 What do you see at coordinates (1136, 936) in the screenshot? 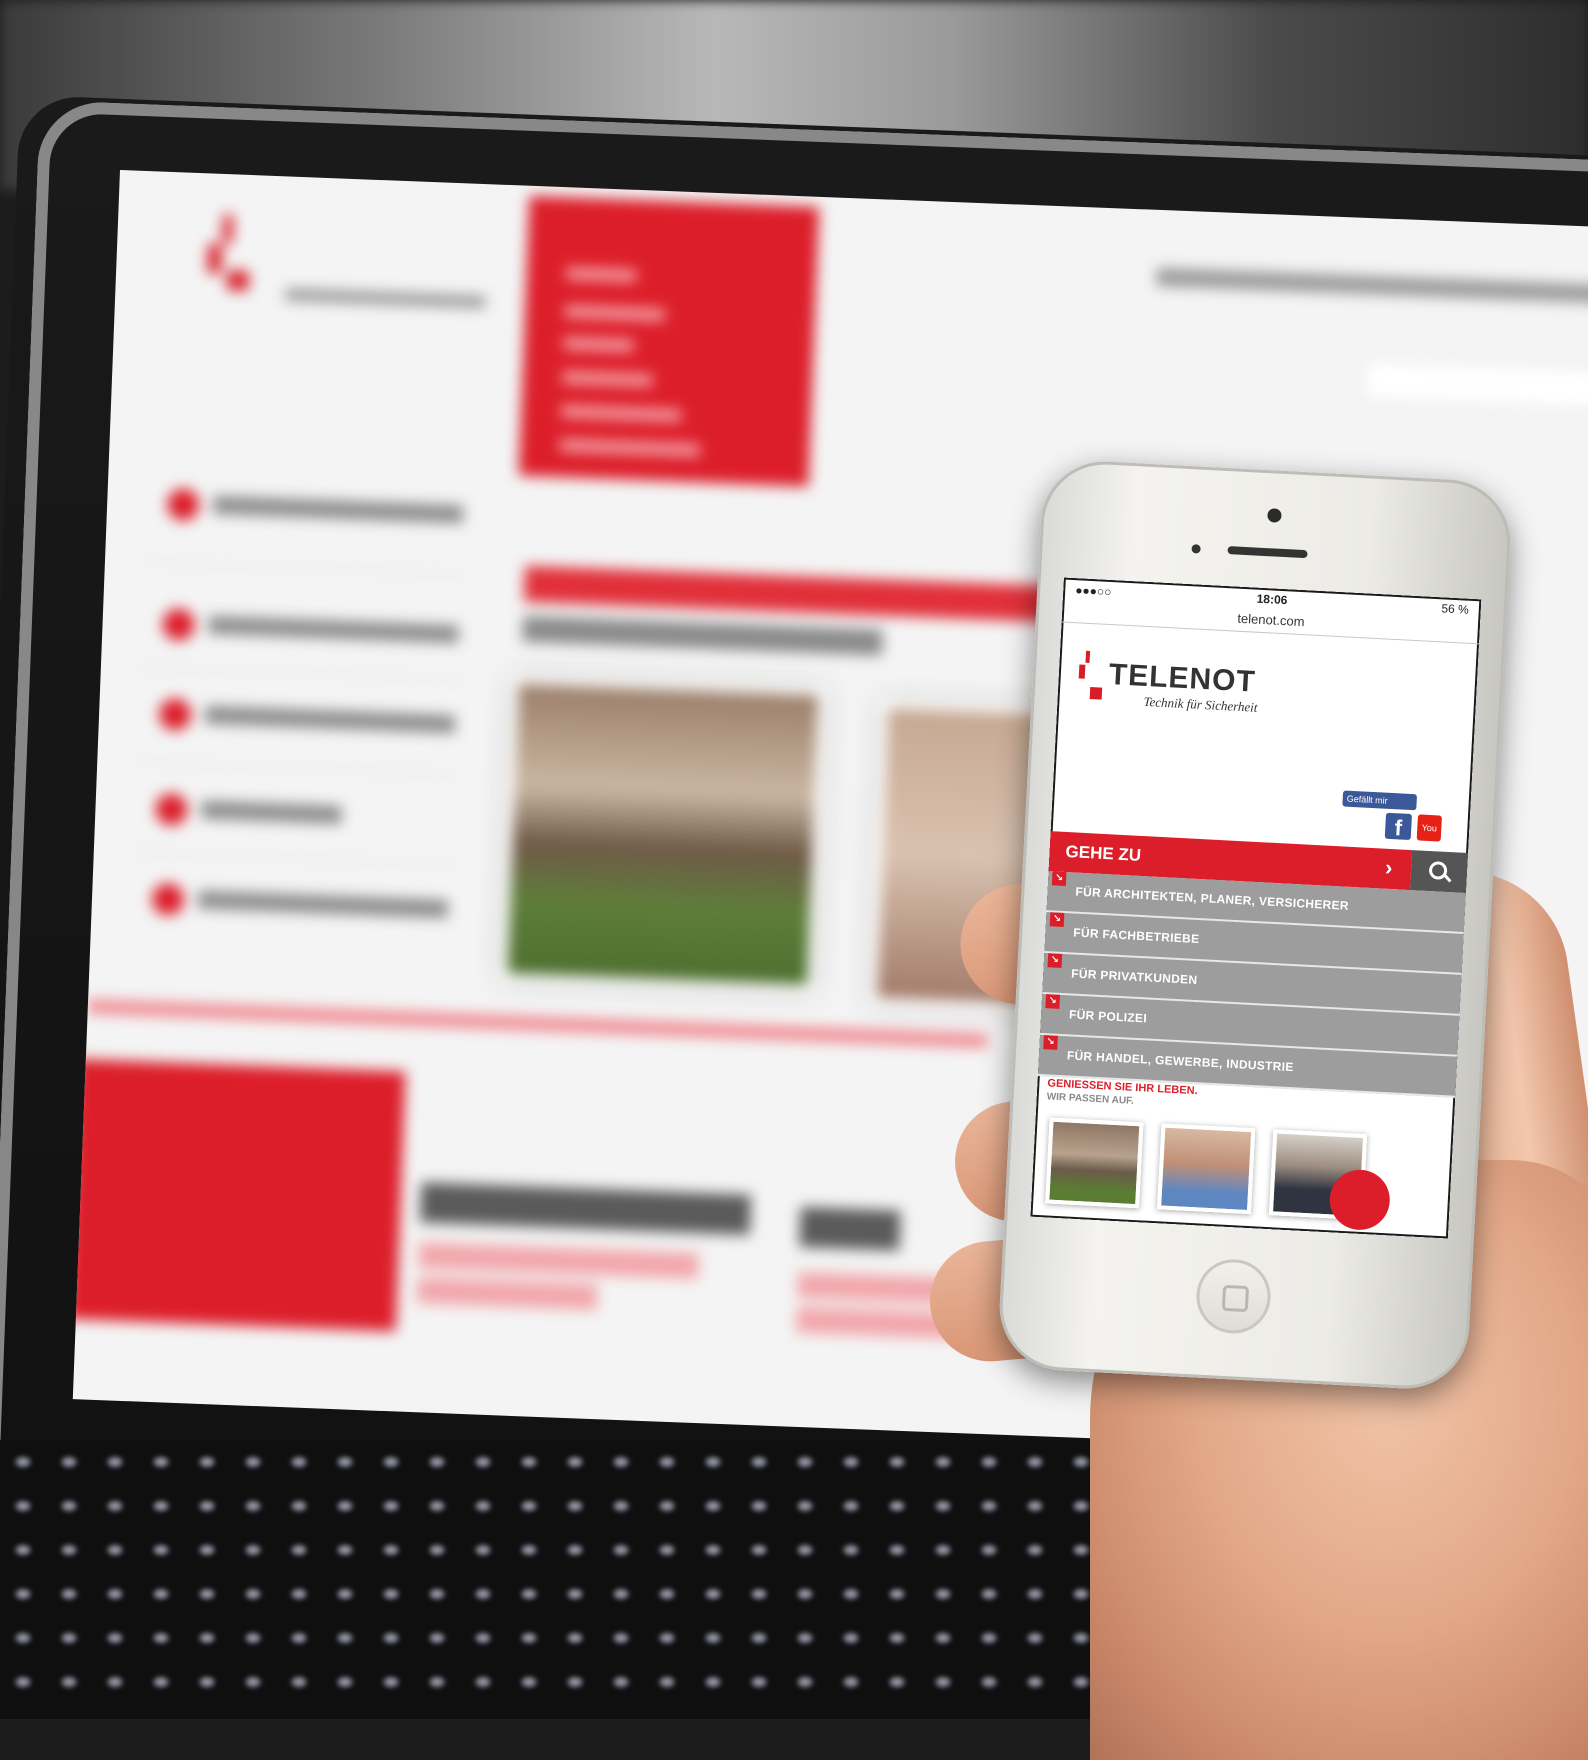
I see `menu-item-label: FÜR FACHBETRIEBE` at bounding box center [1136, 936].